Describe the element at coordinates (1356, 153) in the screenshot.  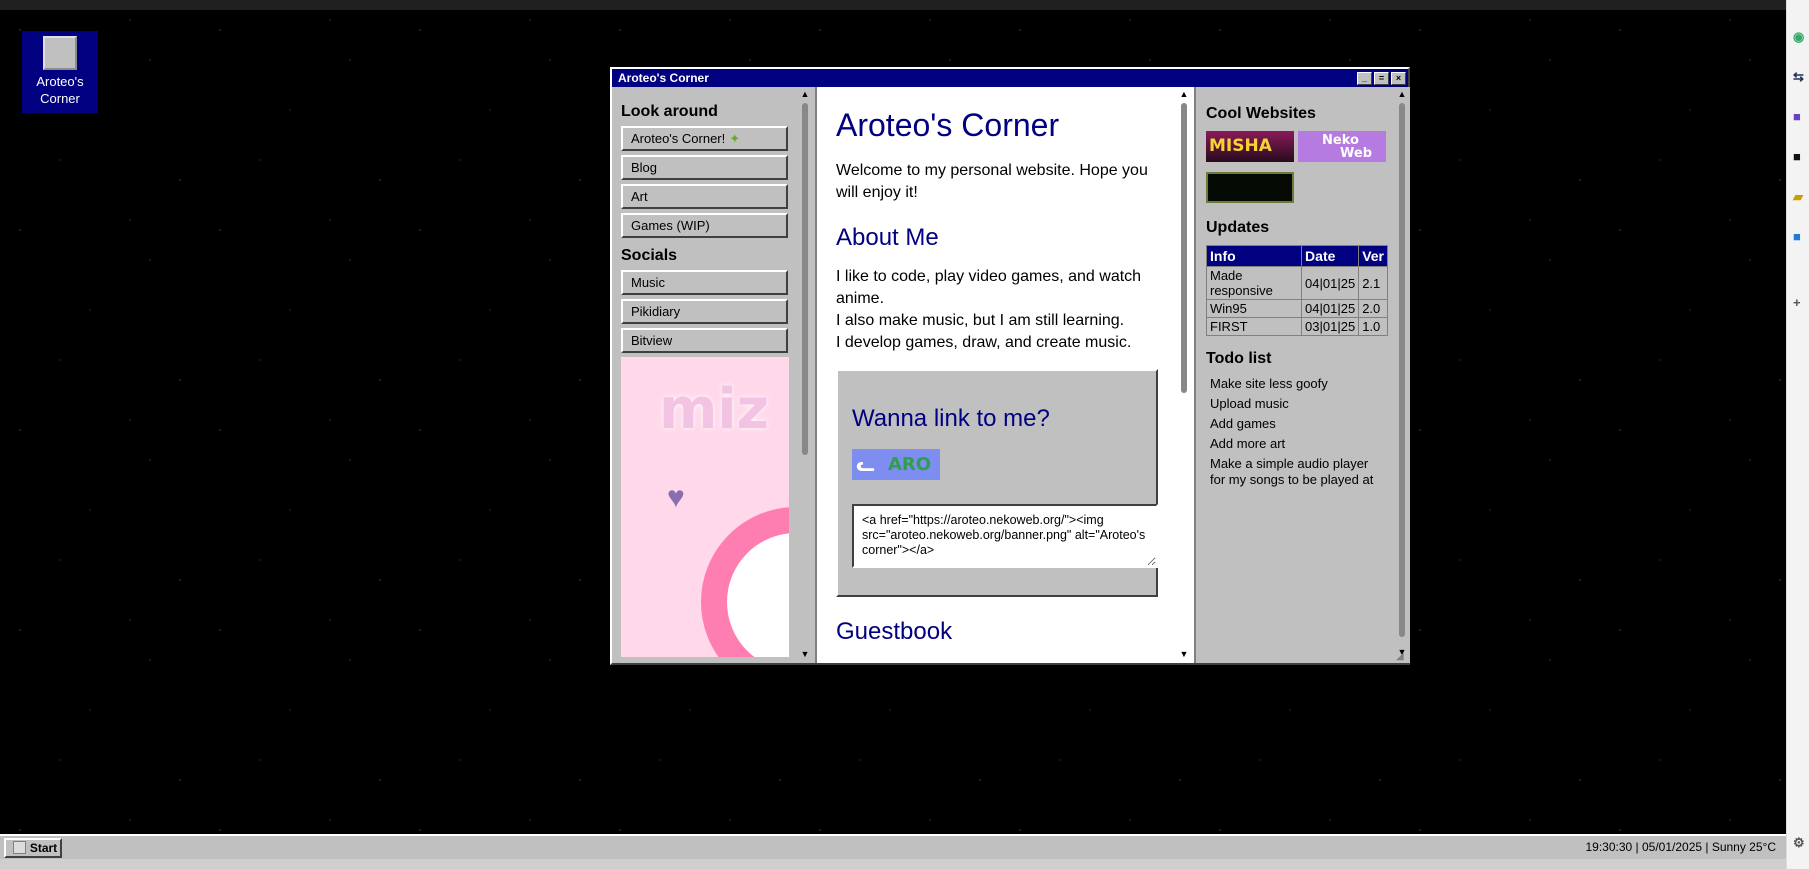
I see `nekoweb-banner-line-2: Web` at that location.